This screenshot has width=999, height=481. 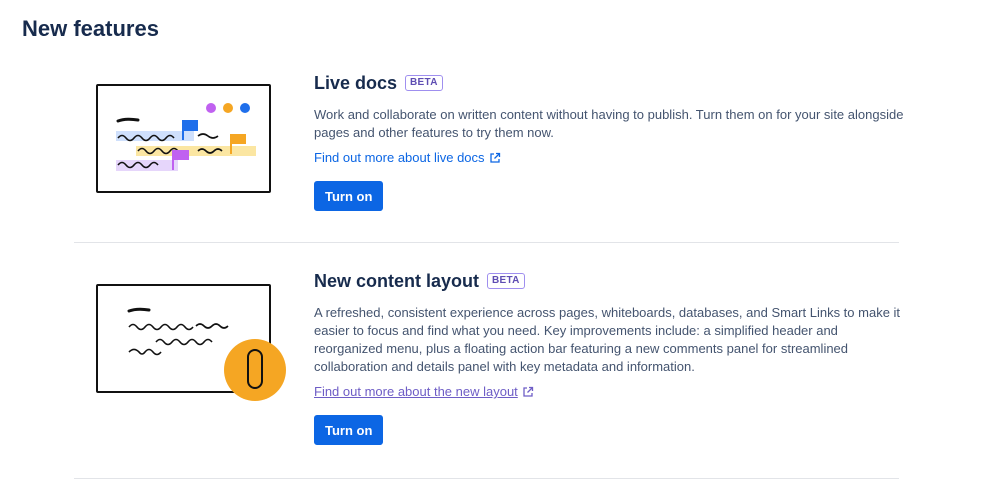 I want to click on live-docs-learn-more-link: Find out more about live docs, so click(x=407, y=157).